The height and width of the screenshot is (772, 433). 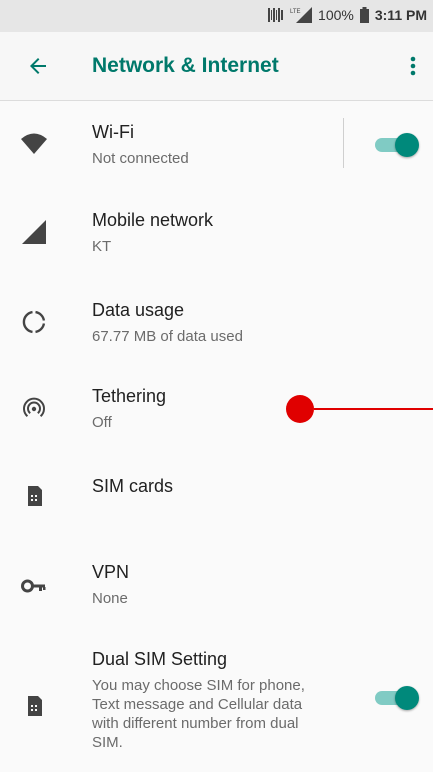 I want to click on vpn-title: VPN, so click(x=111, y=572).